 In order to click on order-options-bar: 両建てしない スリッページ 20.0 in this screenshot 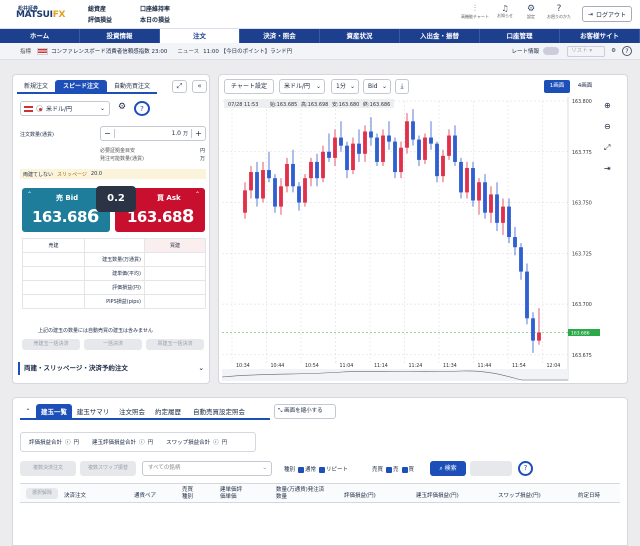, I will do `click(113, 174)`.